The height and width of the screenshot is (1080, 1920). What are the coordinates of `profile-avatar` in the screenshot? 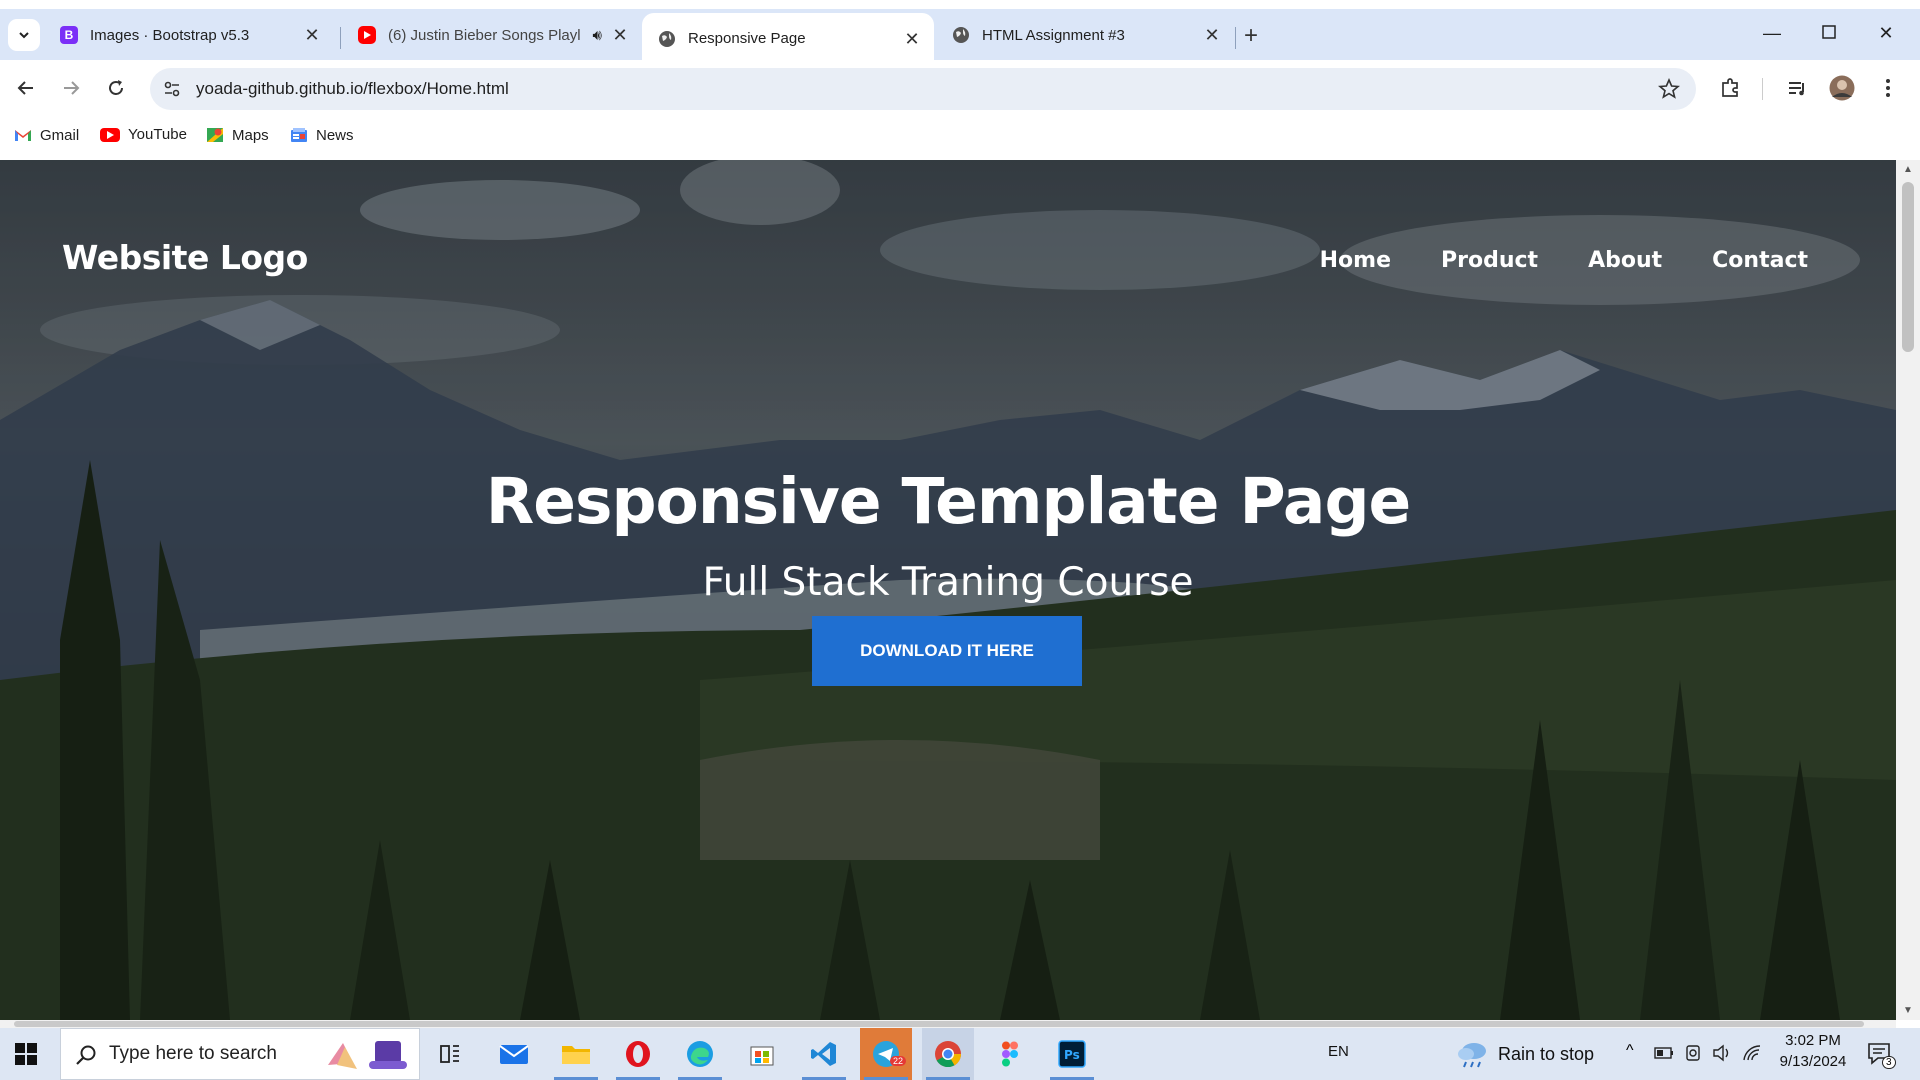 It's located at (1842, 88).